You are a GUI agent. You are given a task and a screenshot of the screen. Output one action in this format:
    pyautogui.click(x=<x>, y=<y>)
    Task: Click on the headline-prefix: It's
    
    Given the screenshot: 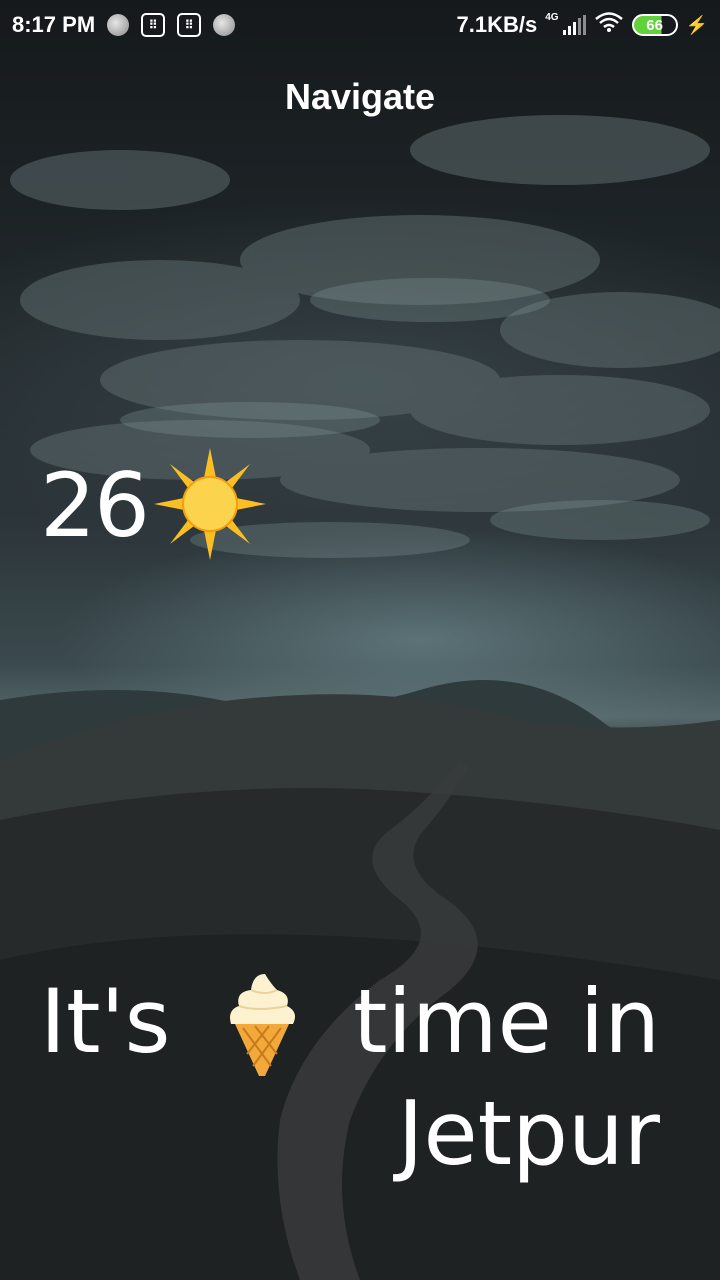 What is the action you would take?
    pyautogui.click(x=105, y=1021)
    